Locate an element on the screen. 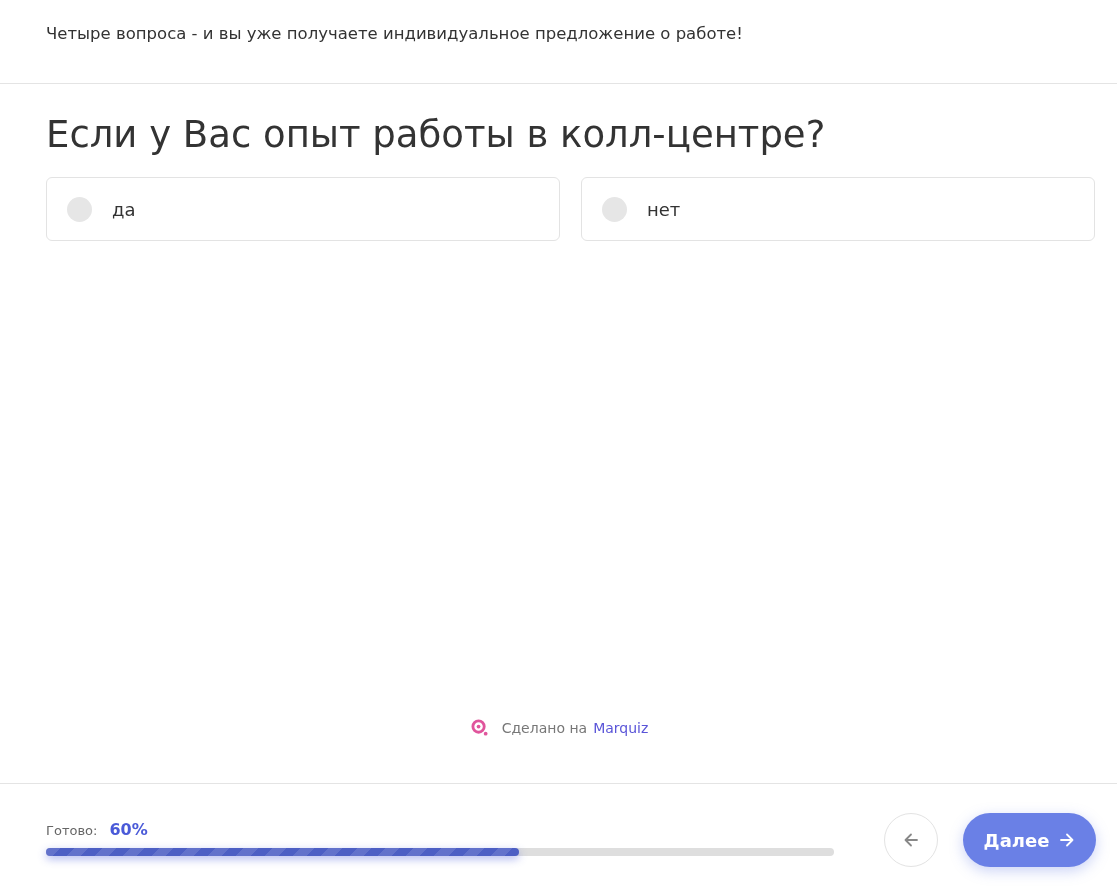 This screenshot has width=1117, height=896. question-title: Если у Вас опыт работы в колл-центре? is located at coordinates (436, 135).